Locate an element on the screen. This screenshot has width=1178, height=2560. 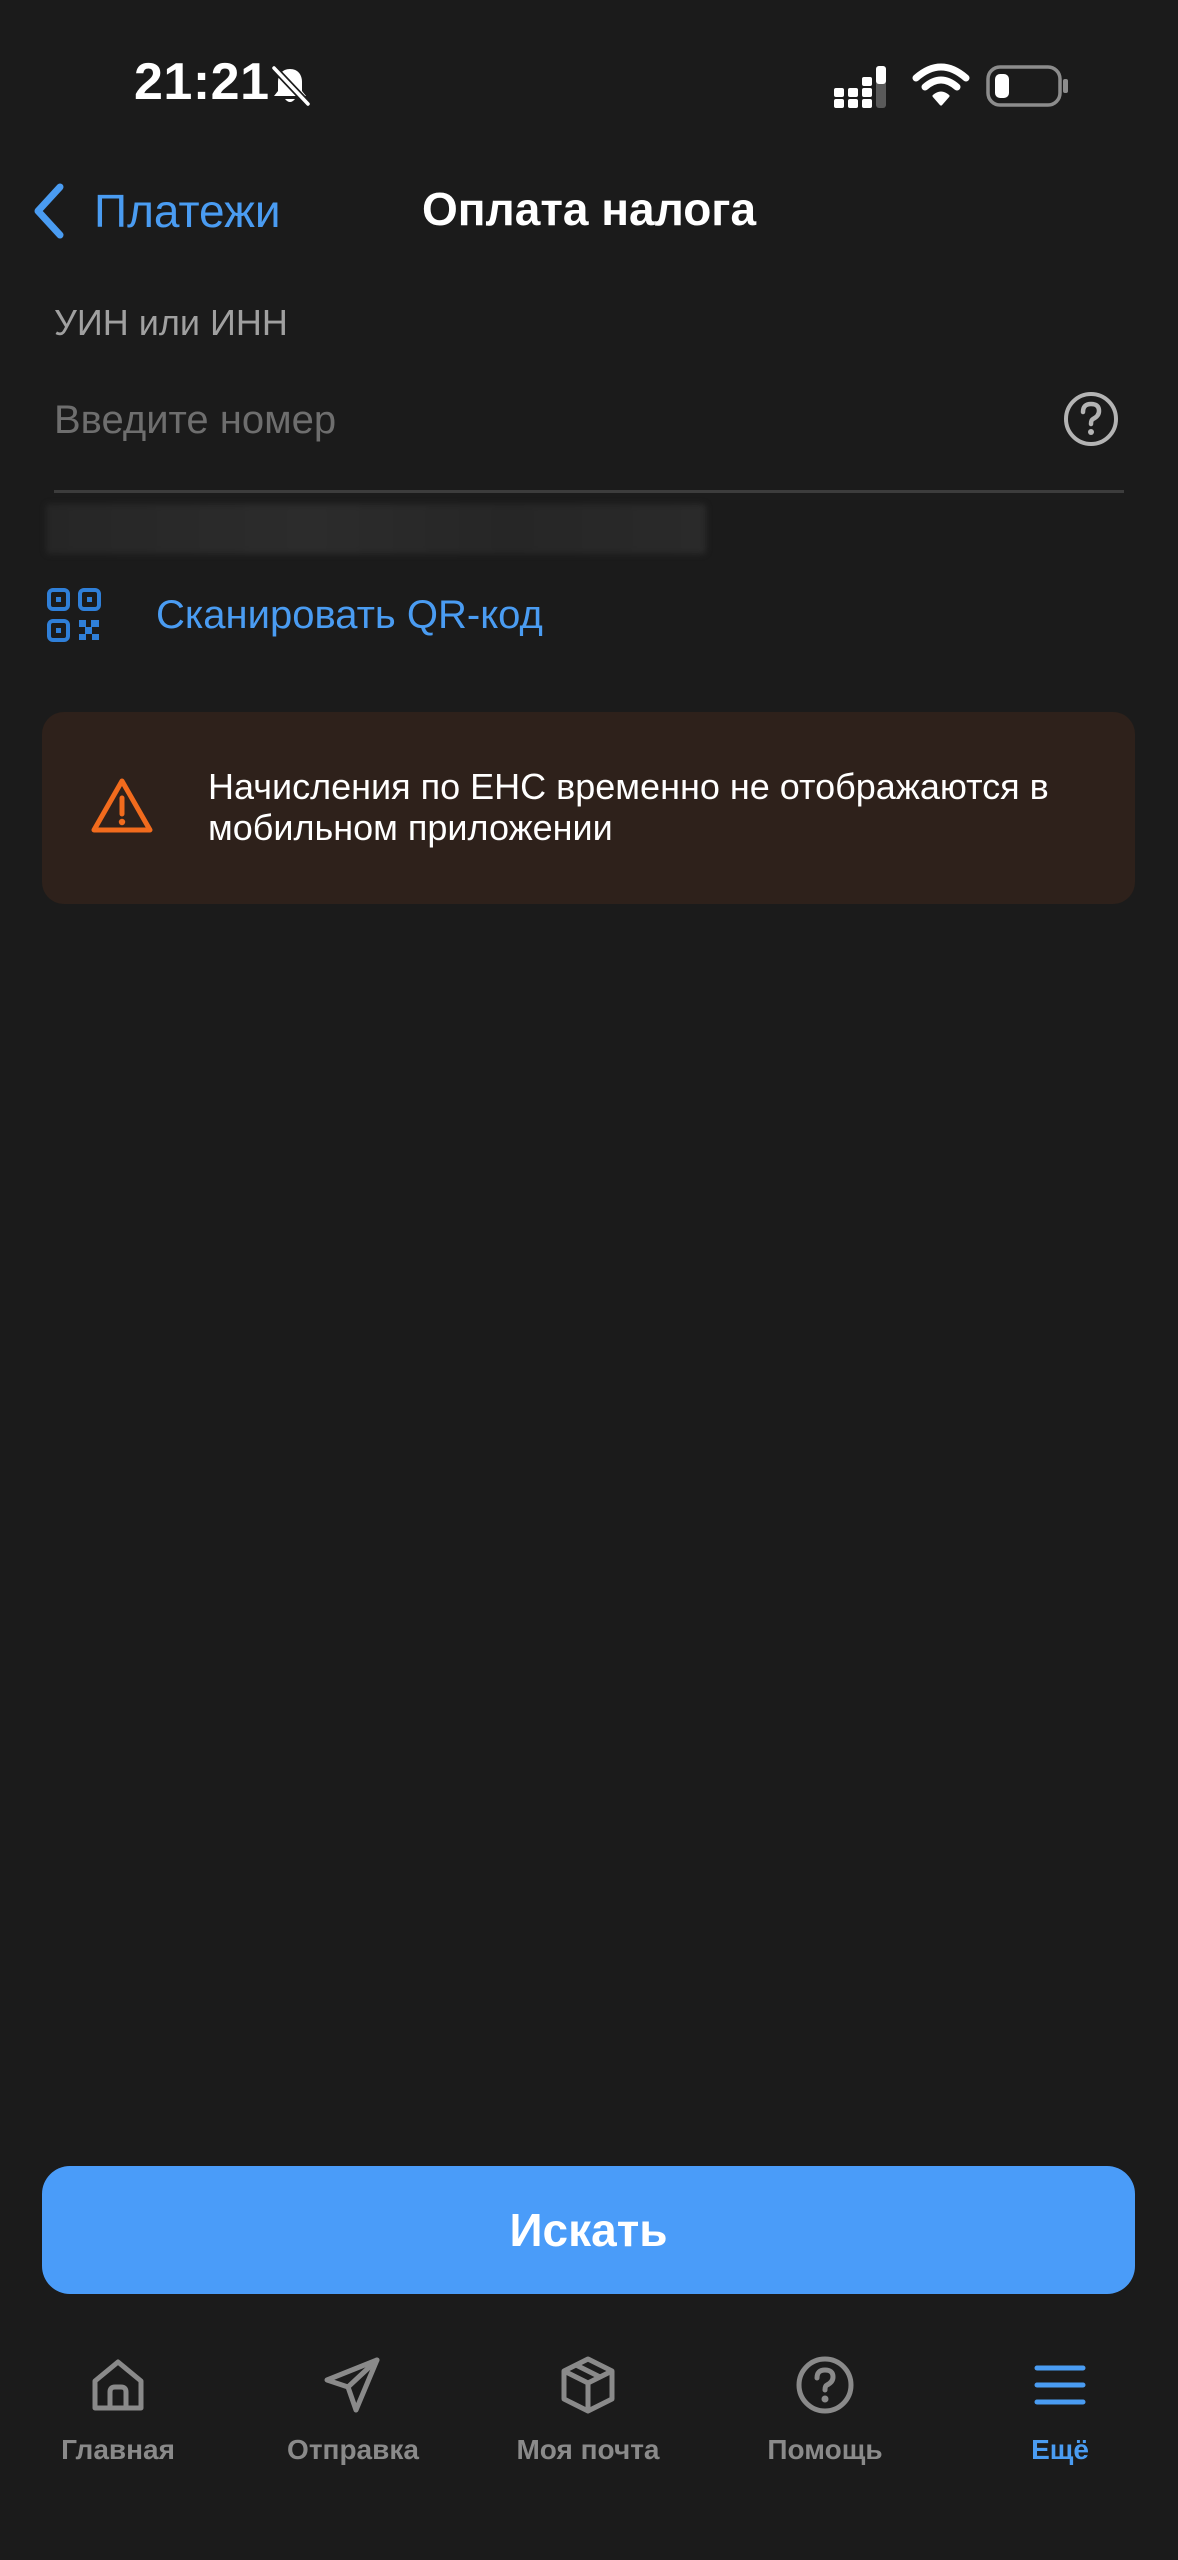
battery-icon is located at coordinates (1027, 86).